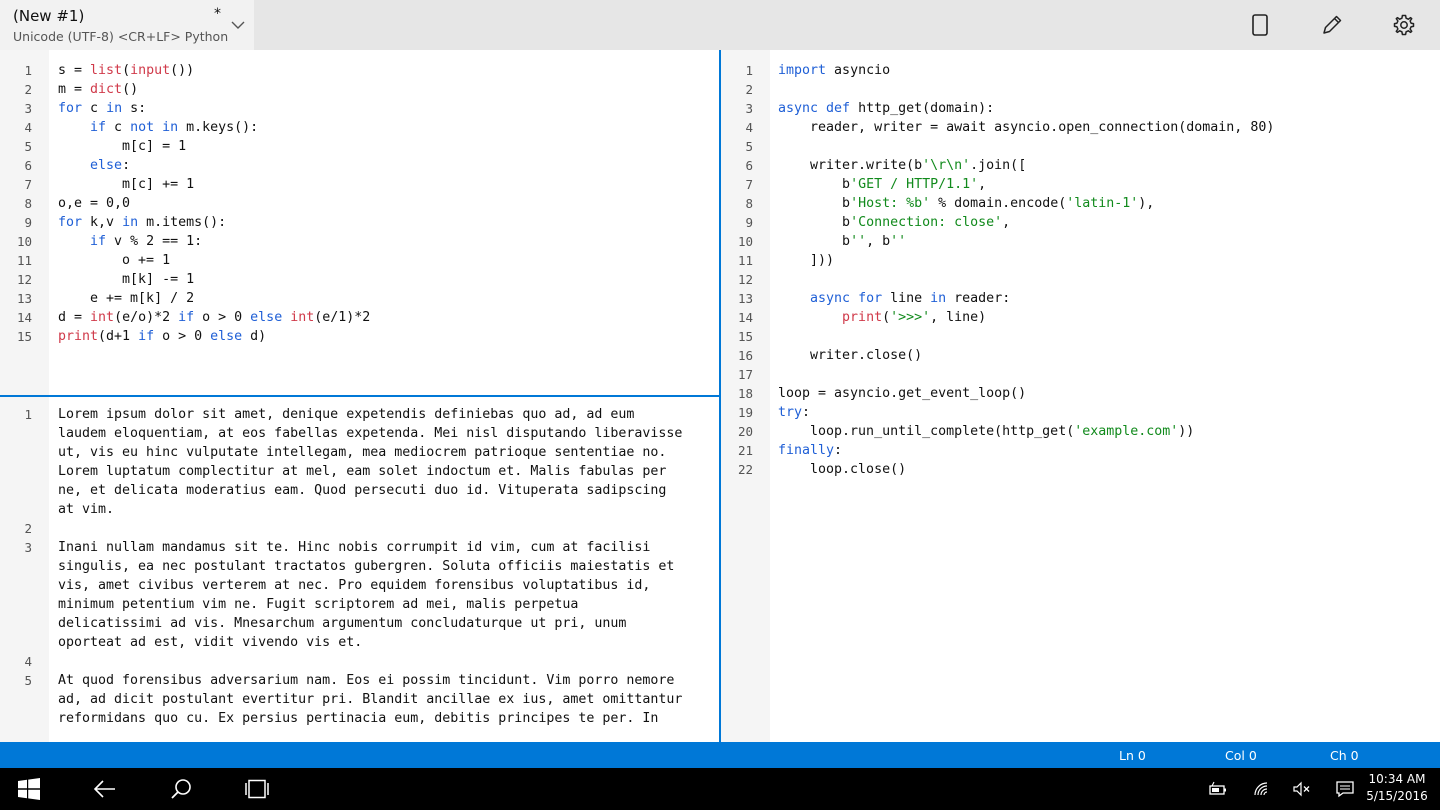 This screenshot has height=810, width=1440. Describe the element at coordinates (720, 789) in the screenshot. I see `windows-taskbar: 10:34 AM 5/15/2016` at that location.